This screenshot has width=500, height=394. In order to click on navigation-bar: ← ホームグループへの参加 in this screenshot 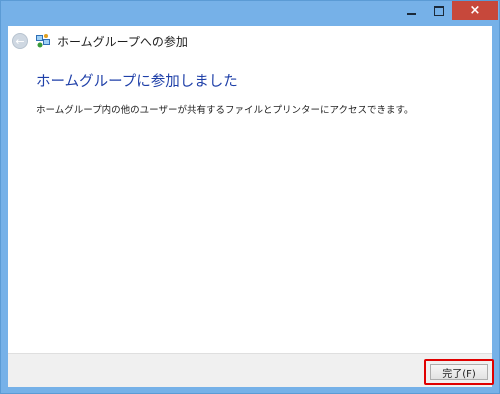, I will do `click(250, 41)`.